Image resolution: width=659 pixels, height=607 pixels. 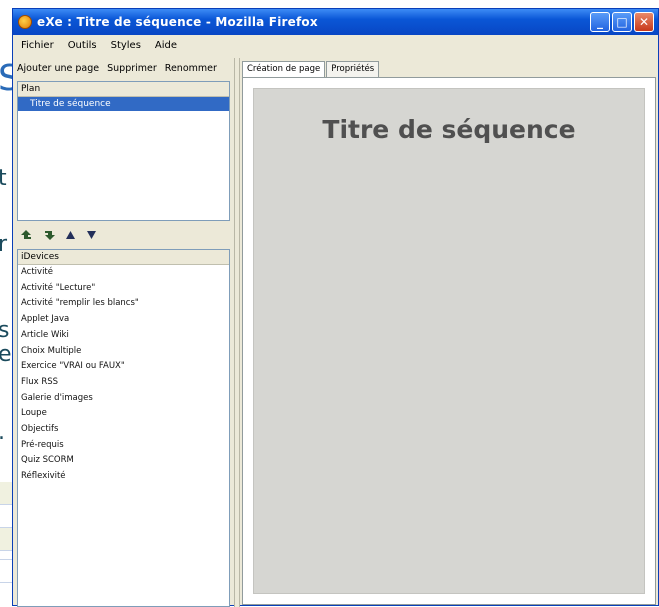 What do you see at coordinates (123, 320) in the screenshot?
I see `list-item: Applet Java` at bounding box center [123, 320].